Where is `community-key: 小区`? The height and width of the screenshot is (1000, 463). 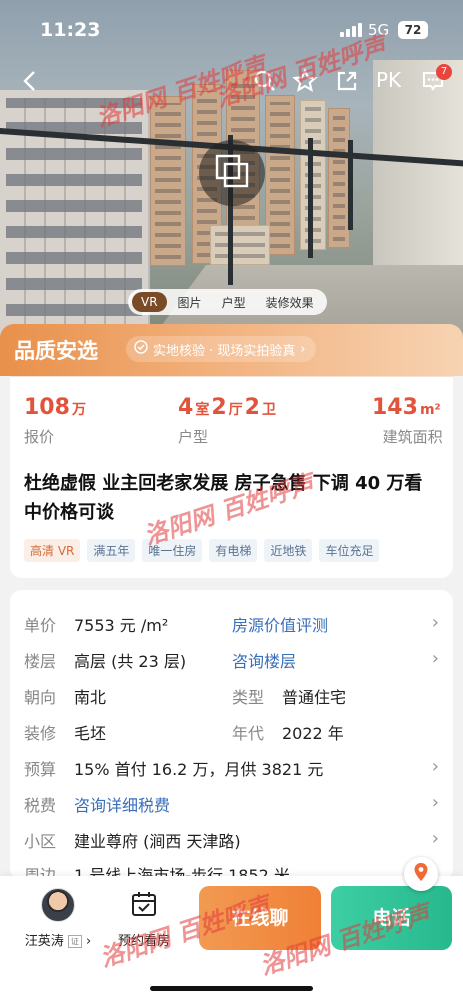 community-key: 小区 is located at coordinates (40, 841).